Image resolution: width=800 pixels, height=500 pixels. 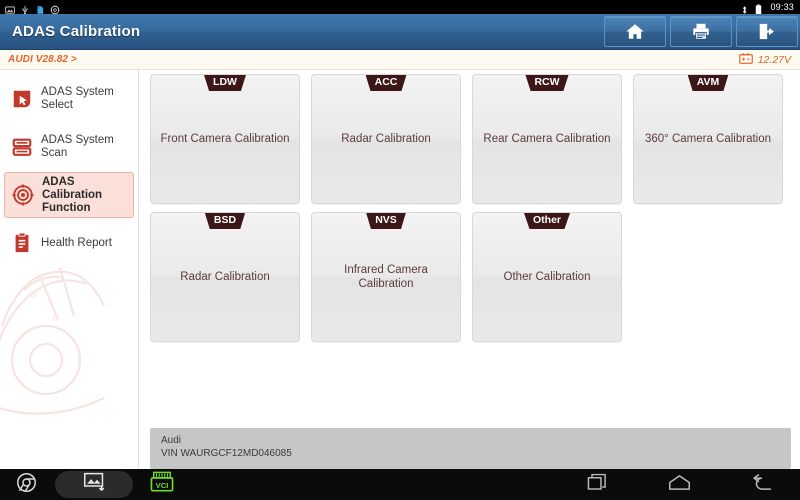 I want to click on header-button-group, so click(x=701, y=32).